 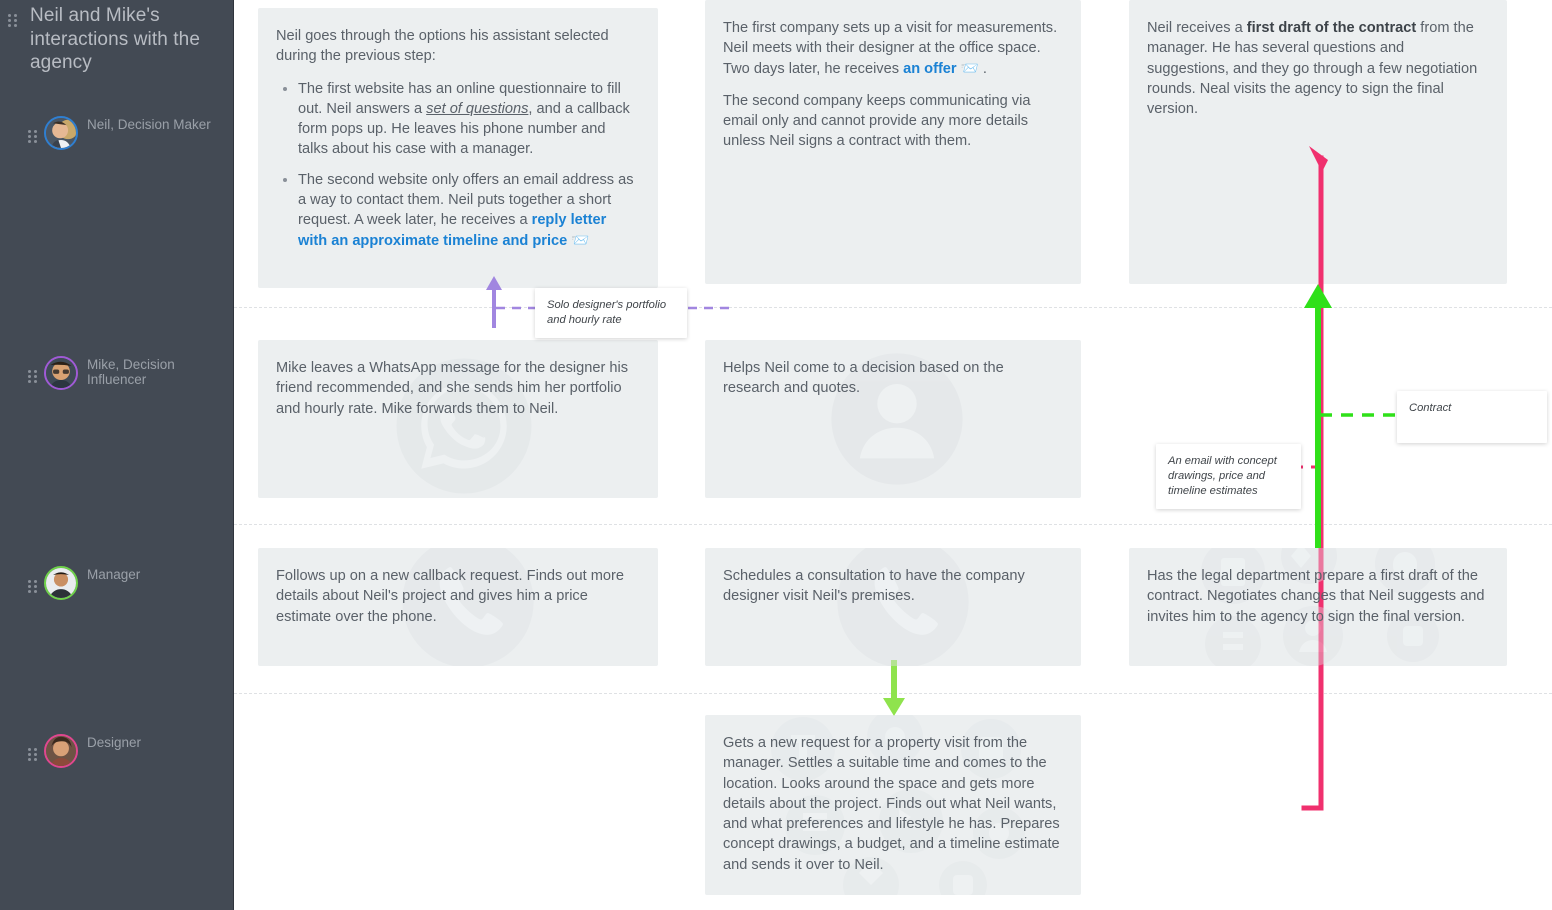 I want to click on avatar-mike, so click(x=61, y=373).